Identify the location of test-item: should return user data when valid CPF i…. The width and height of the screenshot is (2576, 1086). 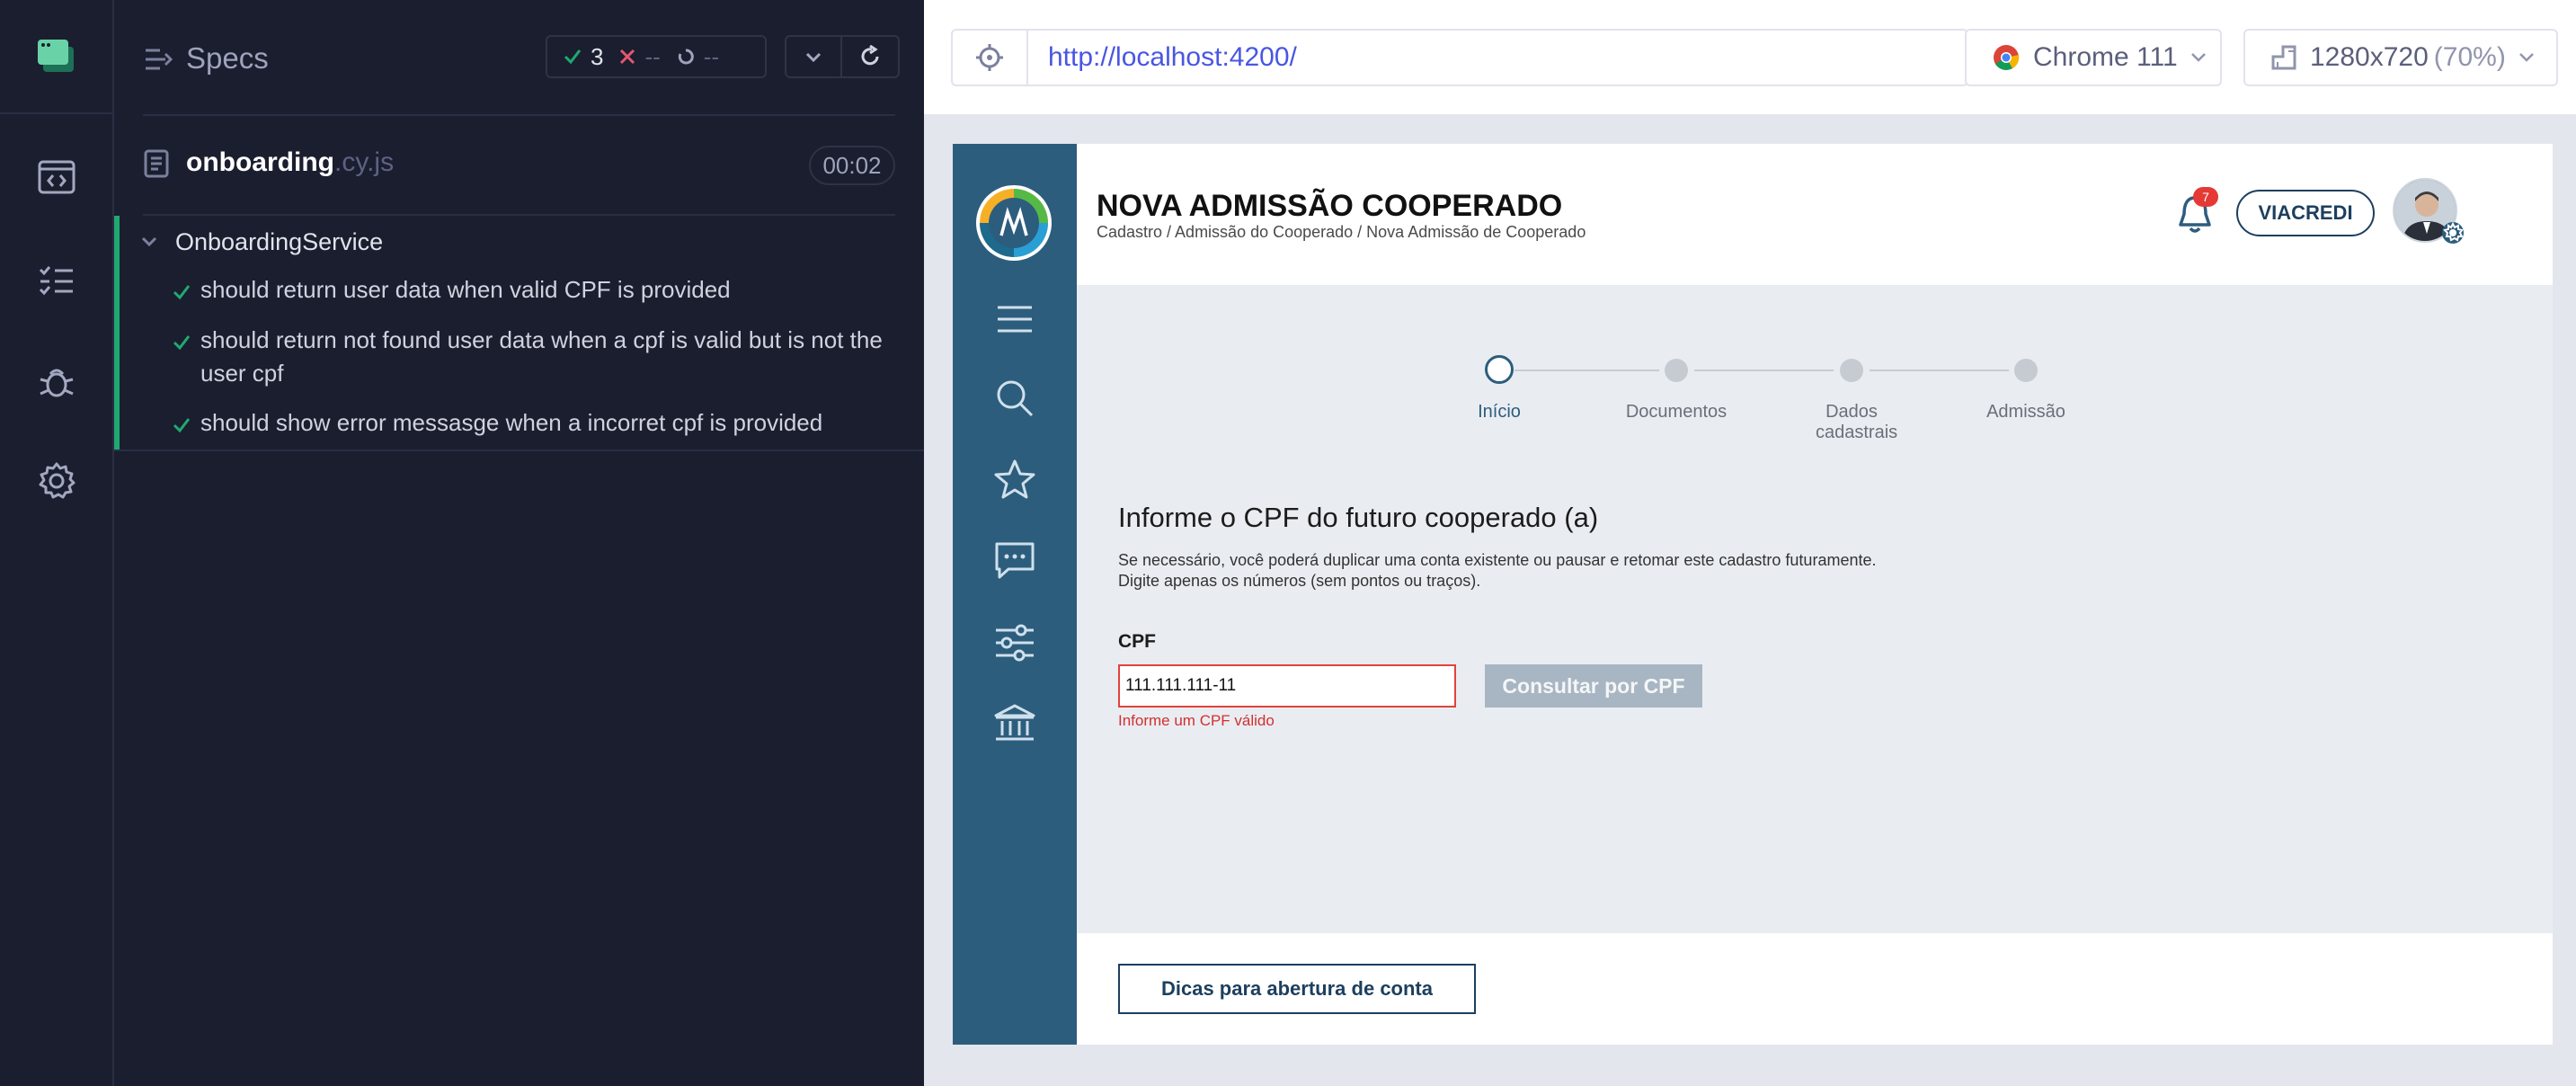
(542, 290).